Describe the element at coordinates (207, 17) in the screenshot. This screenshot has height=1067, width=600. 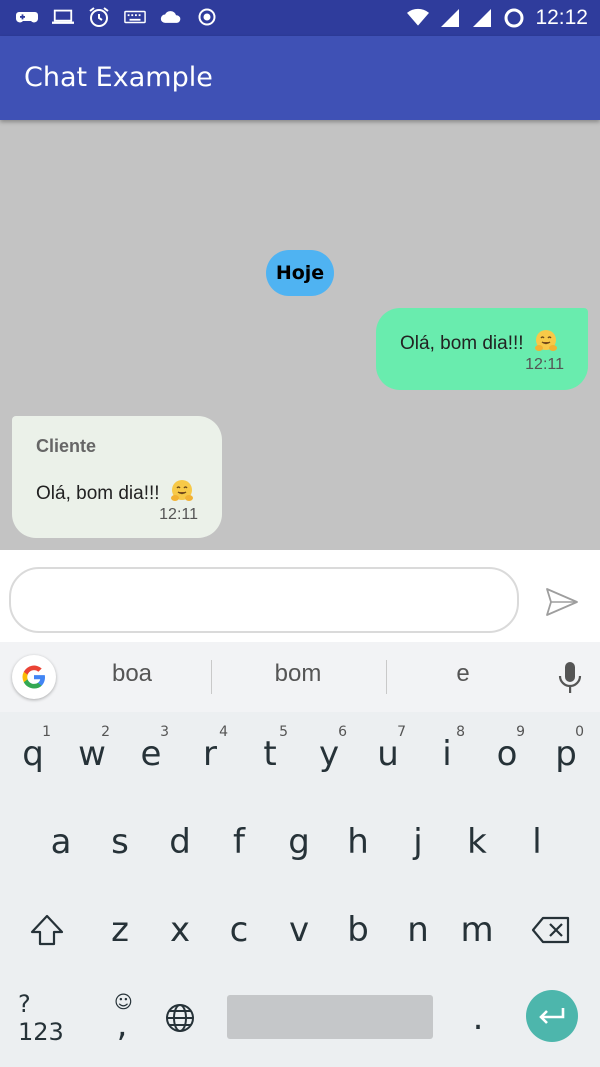
I see `record-icon` at that location.